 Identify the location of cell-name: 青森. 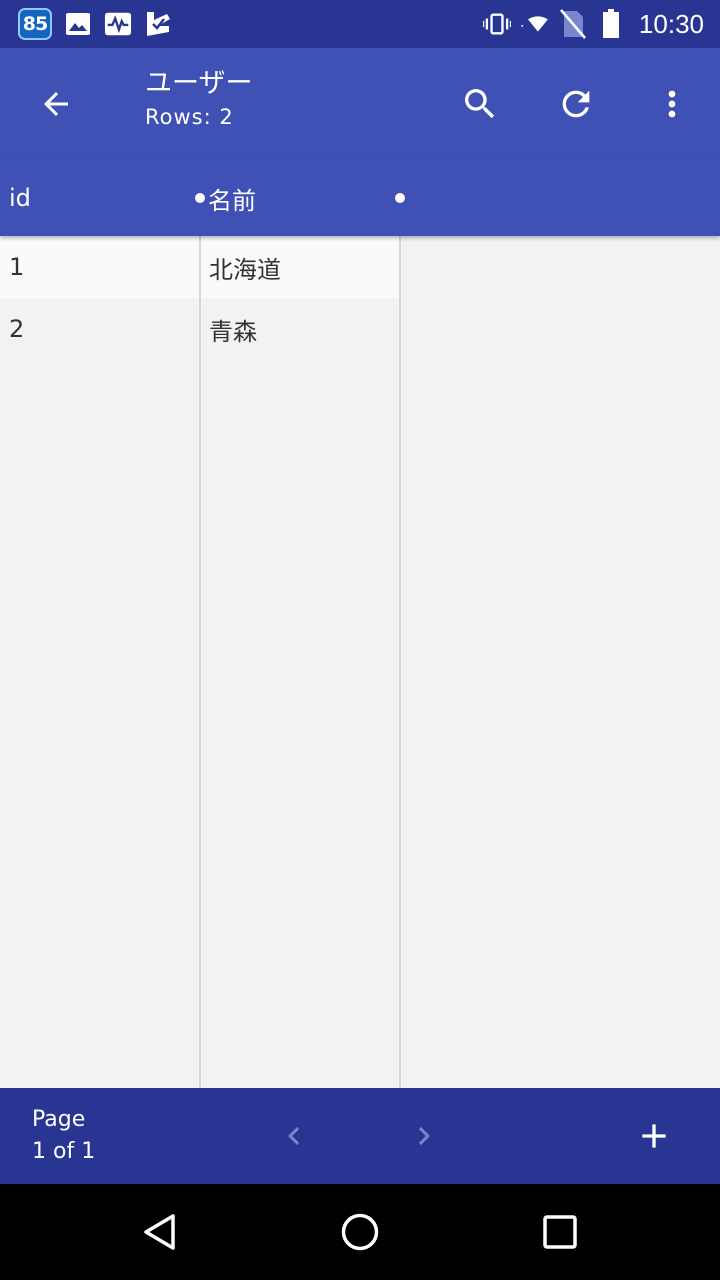
(233, 329).